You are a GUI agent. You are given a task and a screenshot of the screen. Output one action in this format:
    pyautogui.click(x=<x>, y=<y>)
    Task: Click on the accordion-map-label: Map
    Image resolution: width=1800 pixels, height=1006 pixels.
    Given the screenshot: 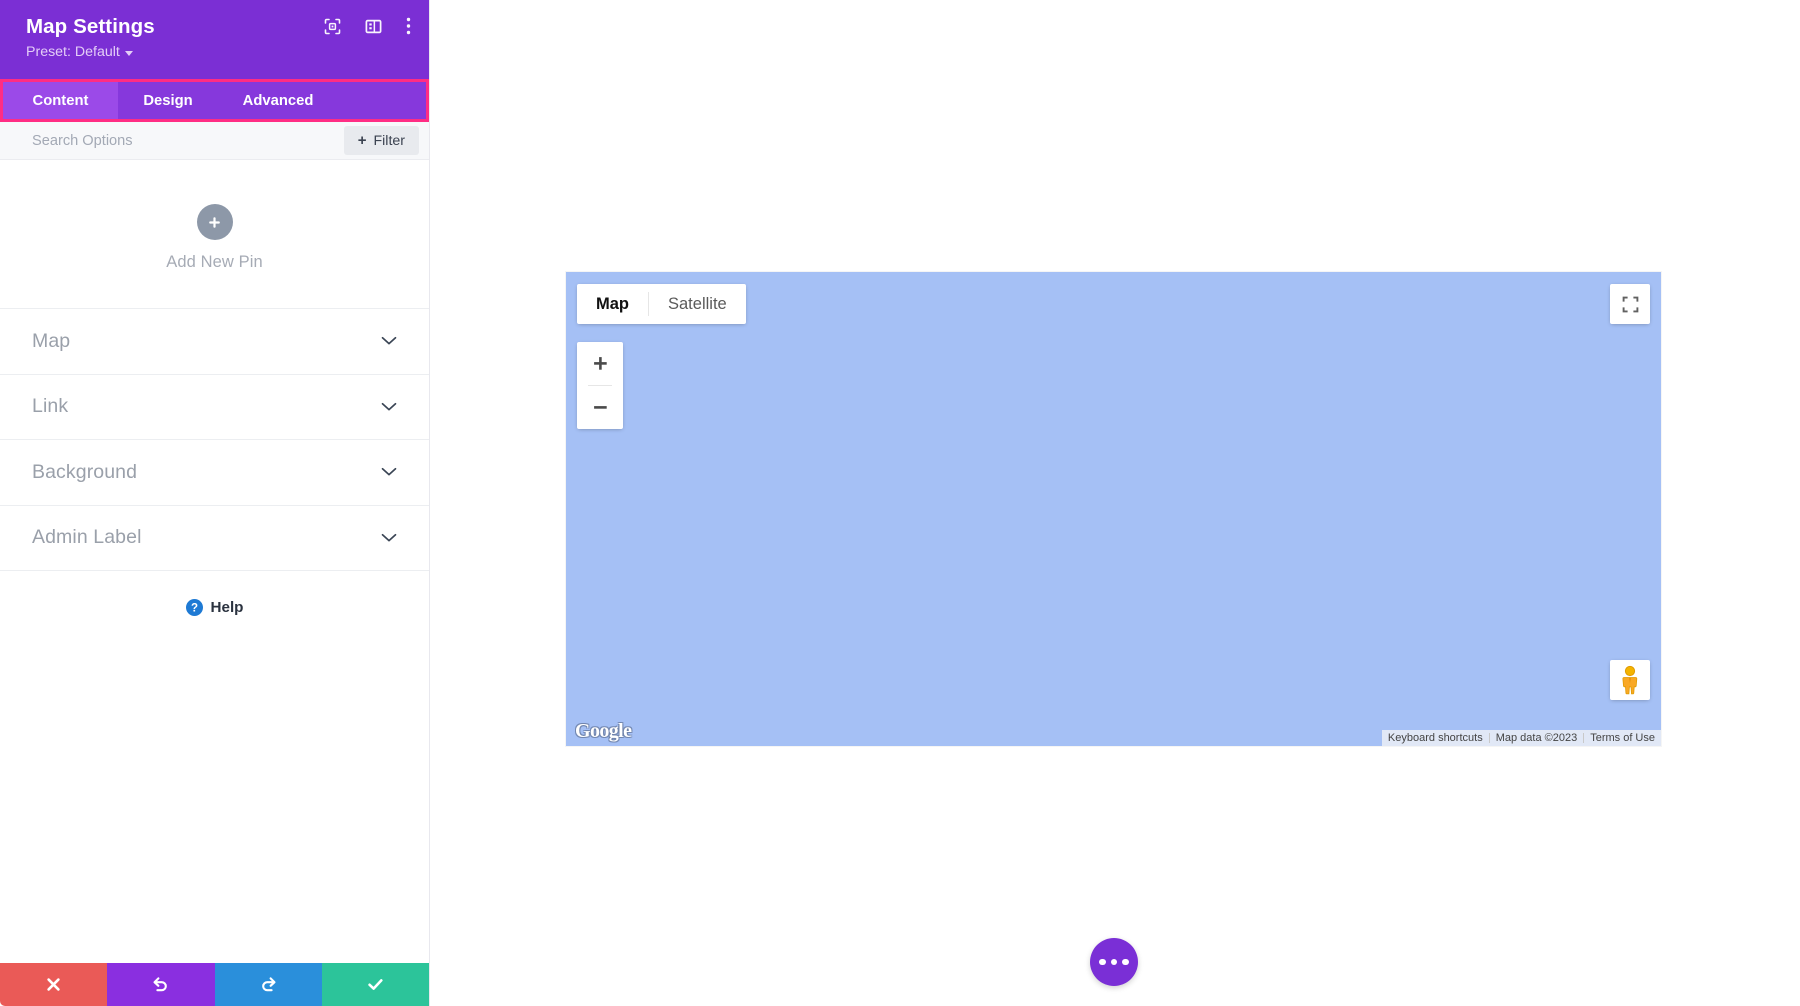 What is the action you would take?
    pyautogui.click(x=51, y=340)
    